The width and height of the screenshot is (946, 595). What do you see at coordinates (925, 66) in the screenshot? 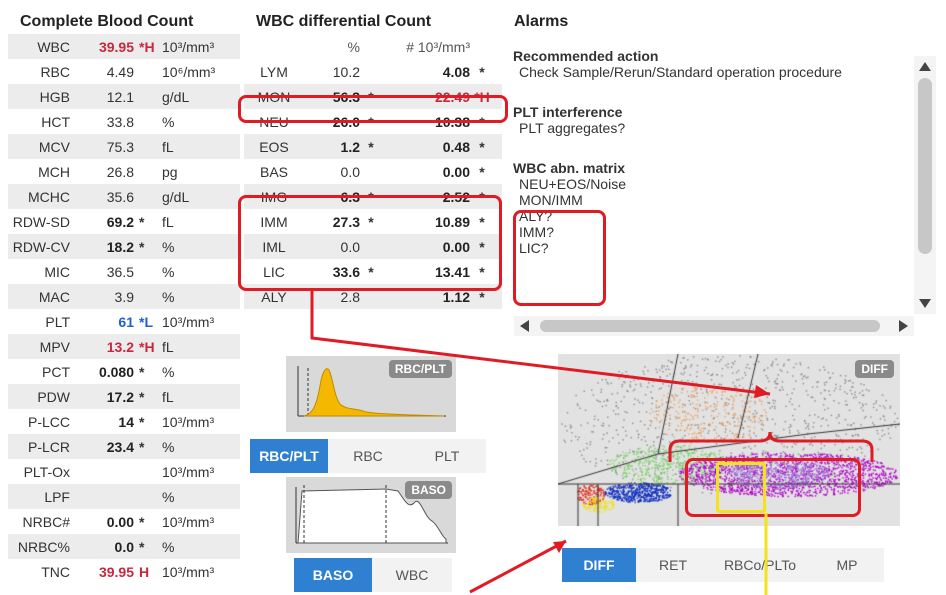
I see `scroll-up-icon` at bounding box center [925, 66].